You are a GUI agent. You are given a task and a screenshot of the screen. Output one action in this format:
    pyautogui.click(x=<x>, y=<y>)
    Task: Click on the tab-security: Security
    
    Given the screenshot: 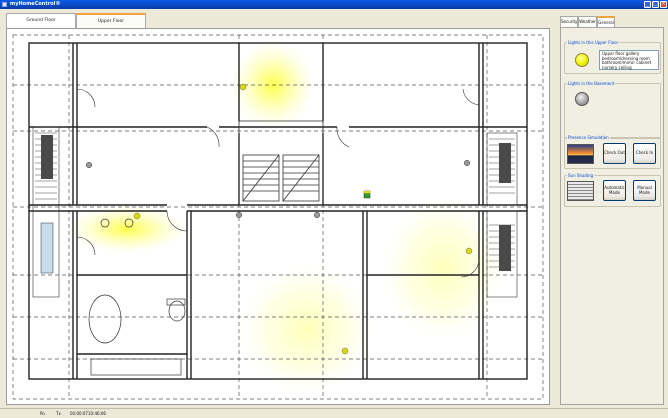 What is the action you would take?
    pyautogui.click(x=569, y=21)
    